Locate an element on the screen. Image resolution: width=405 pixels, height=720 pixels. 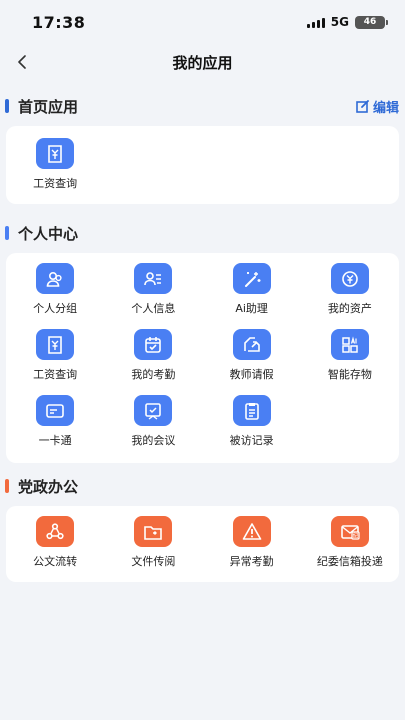
edit-button: 编辑 is located at coordinates (377, 106).